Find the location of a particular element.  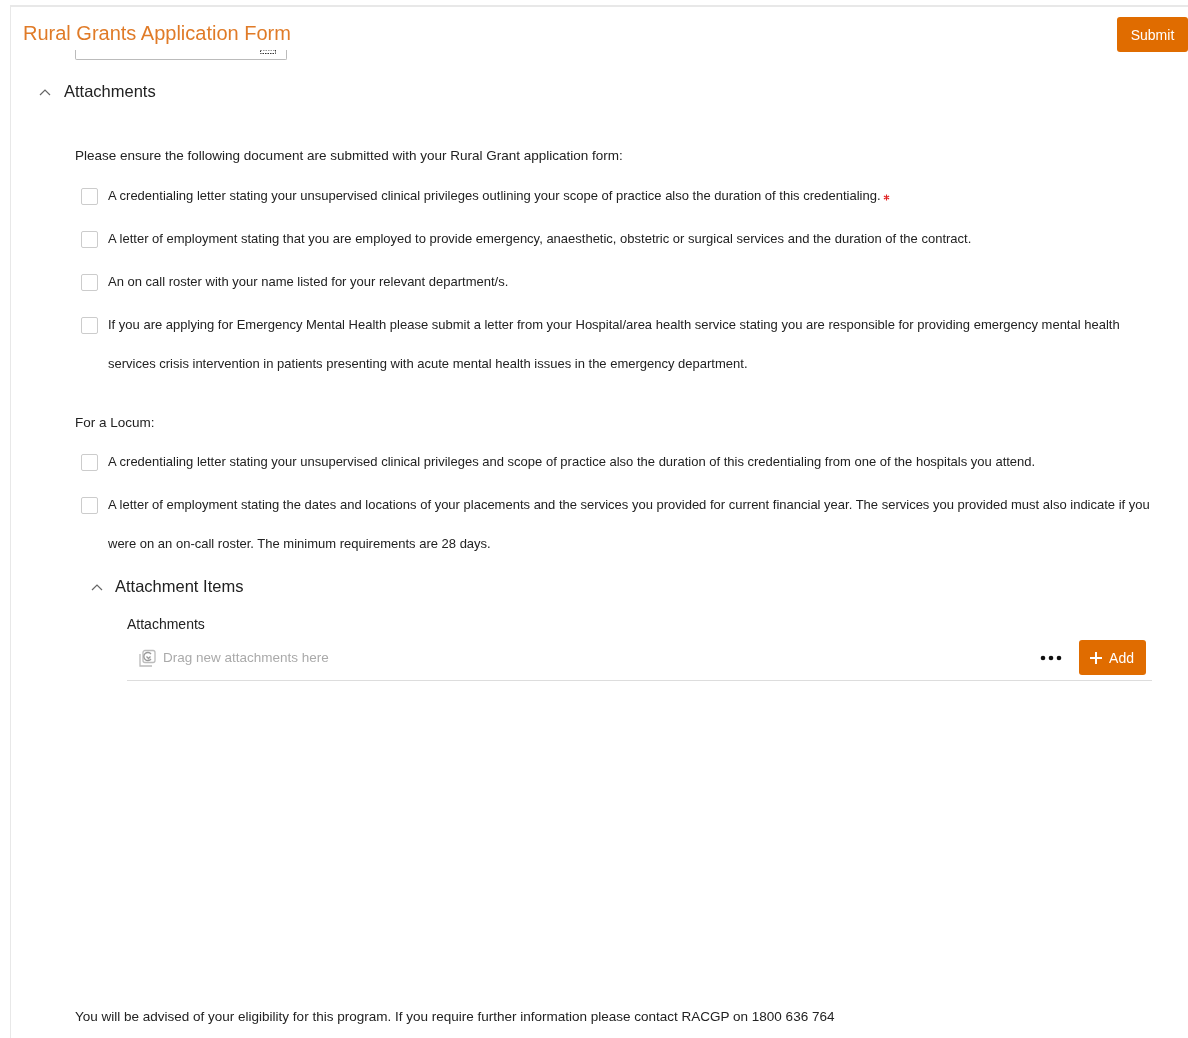

locum-label: For a Locum: is located at coordinates (115, 422).